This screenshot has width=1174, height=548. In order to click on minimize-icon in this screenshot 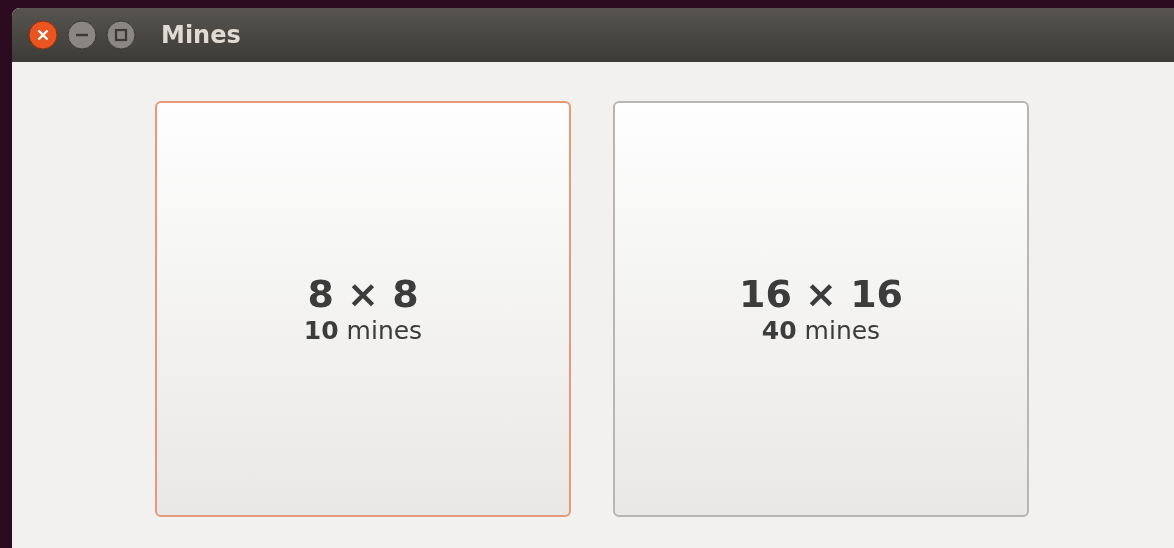, I will do `click(82, 35)`.